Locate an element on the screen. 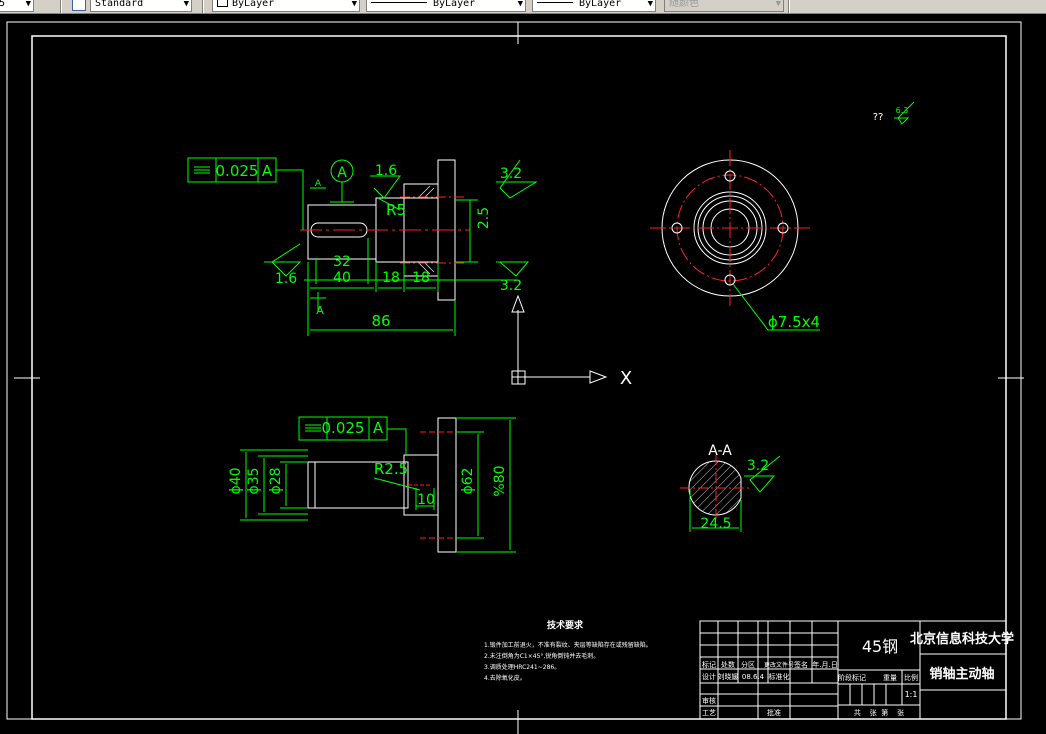 Image resolution: width=1046 pixels, height=734 pixels. approve-label: 批准 is located at coordinates (774, 712).